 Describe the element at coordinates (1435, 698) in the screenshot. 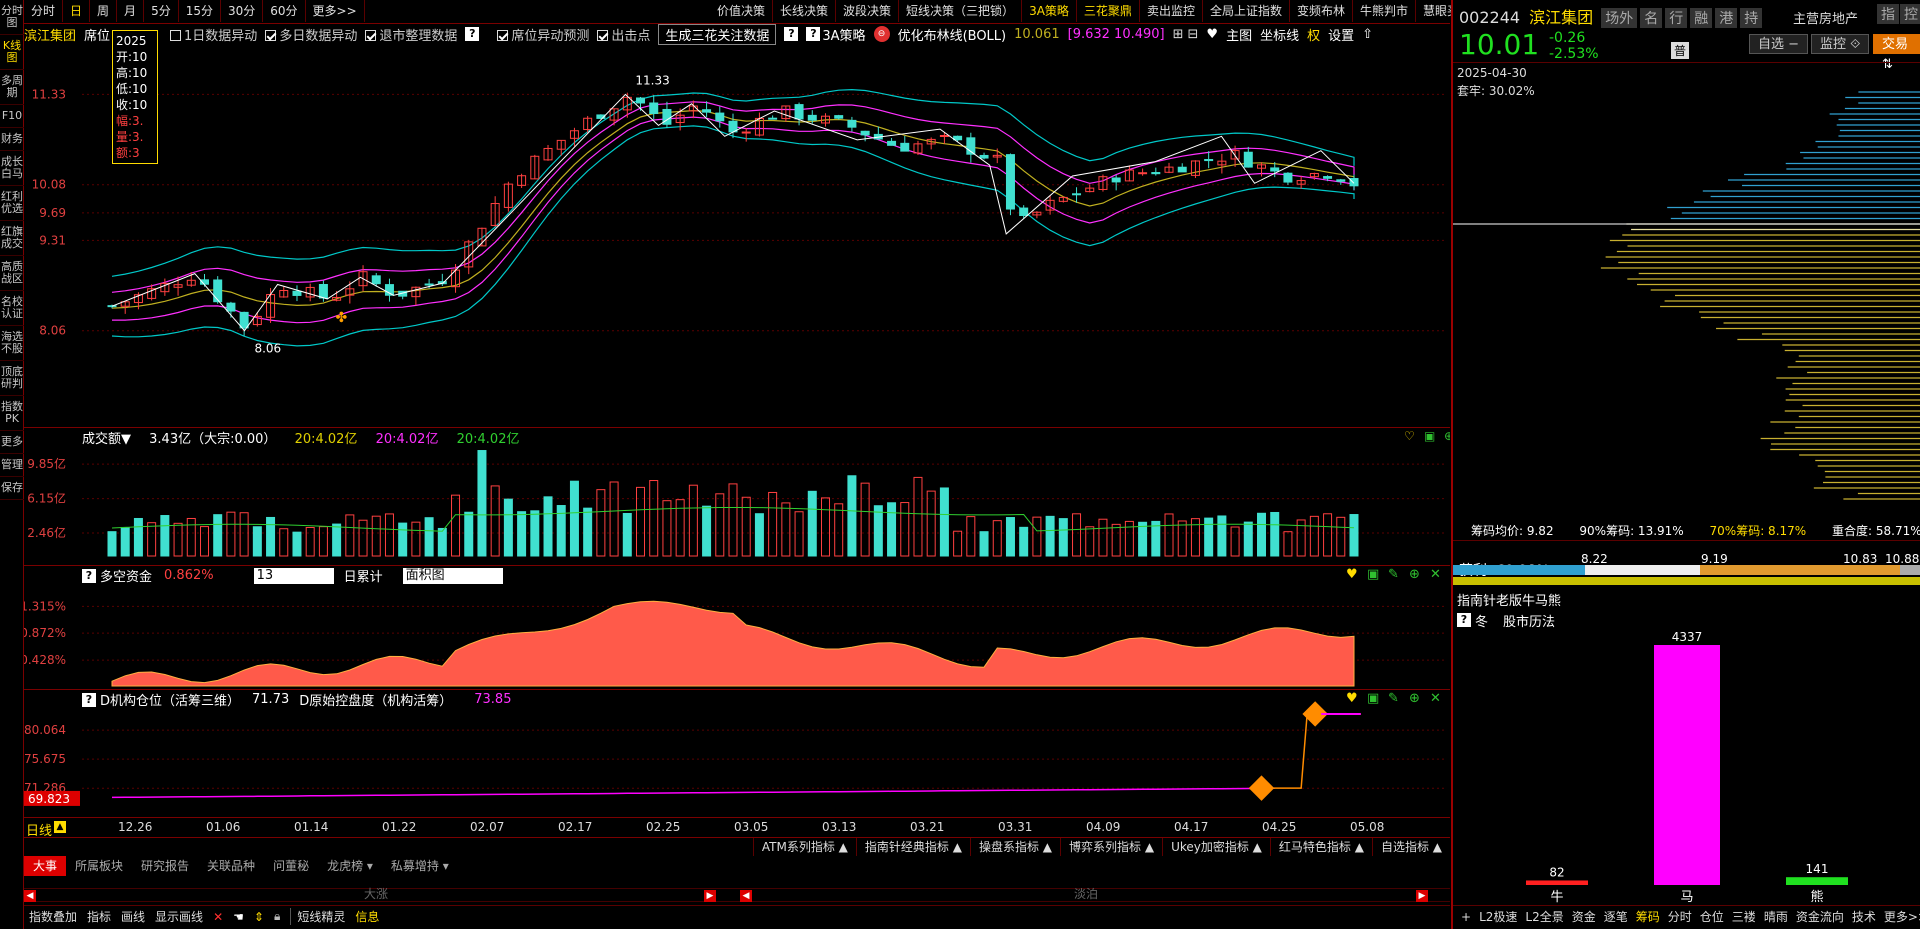

I see `close-icon: ✕` at that location.